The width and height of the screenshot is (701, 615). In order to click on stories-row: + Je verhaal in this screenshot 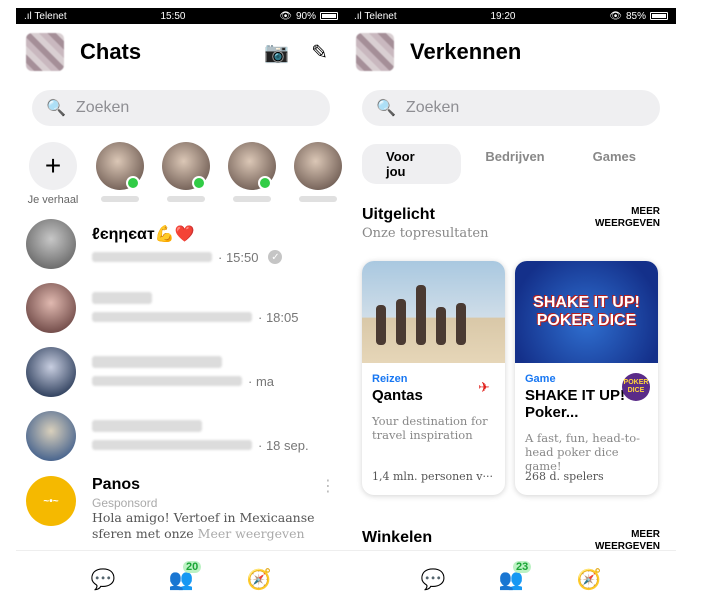, I will do `click(181, 171)`.